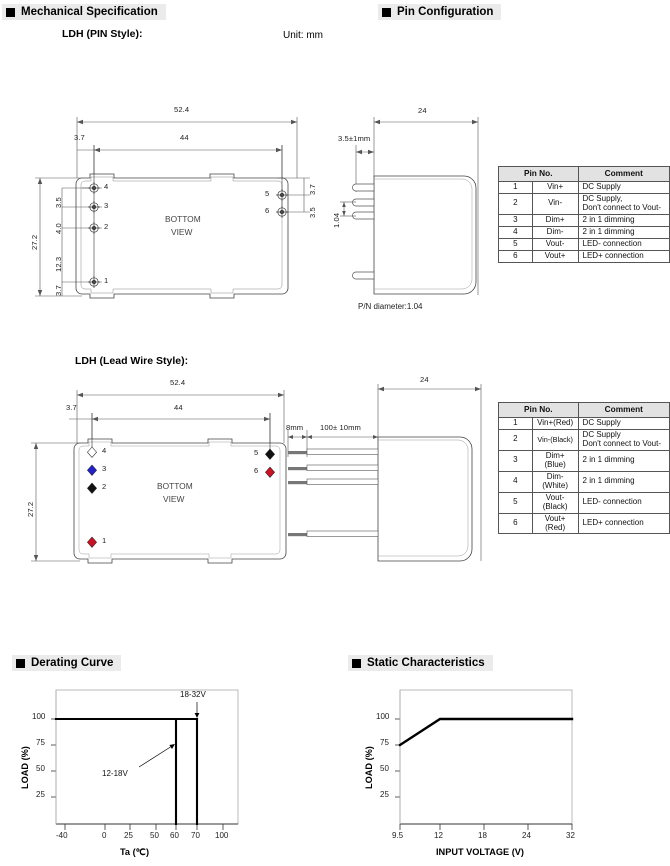 This screenshot has height=866, width=670. What do you see at coordinates (422, 110) in the screenshot?
I see `dim-depth: 24` at bounding box center [422, 110].